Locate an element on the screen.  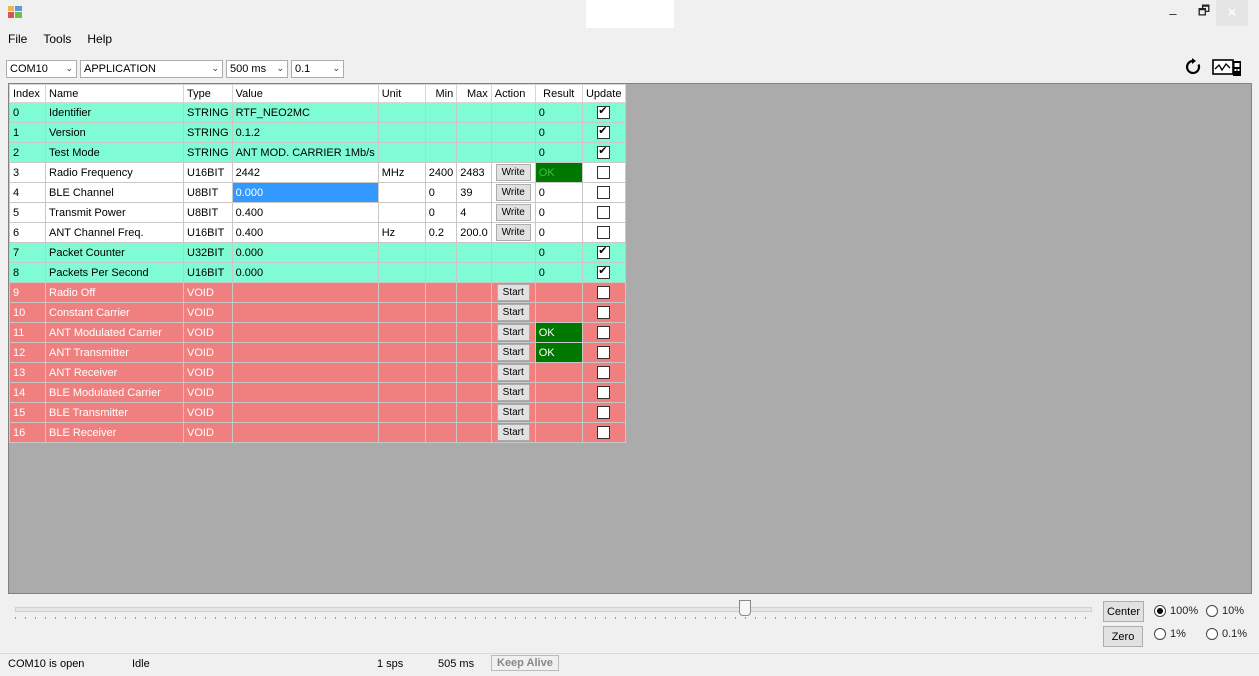
cell-index: 15 is located at coordinates (27, 412).